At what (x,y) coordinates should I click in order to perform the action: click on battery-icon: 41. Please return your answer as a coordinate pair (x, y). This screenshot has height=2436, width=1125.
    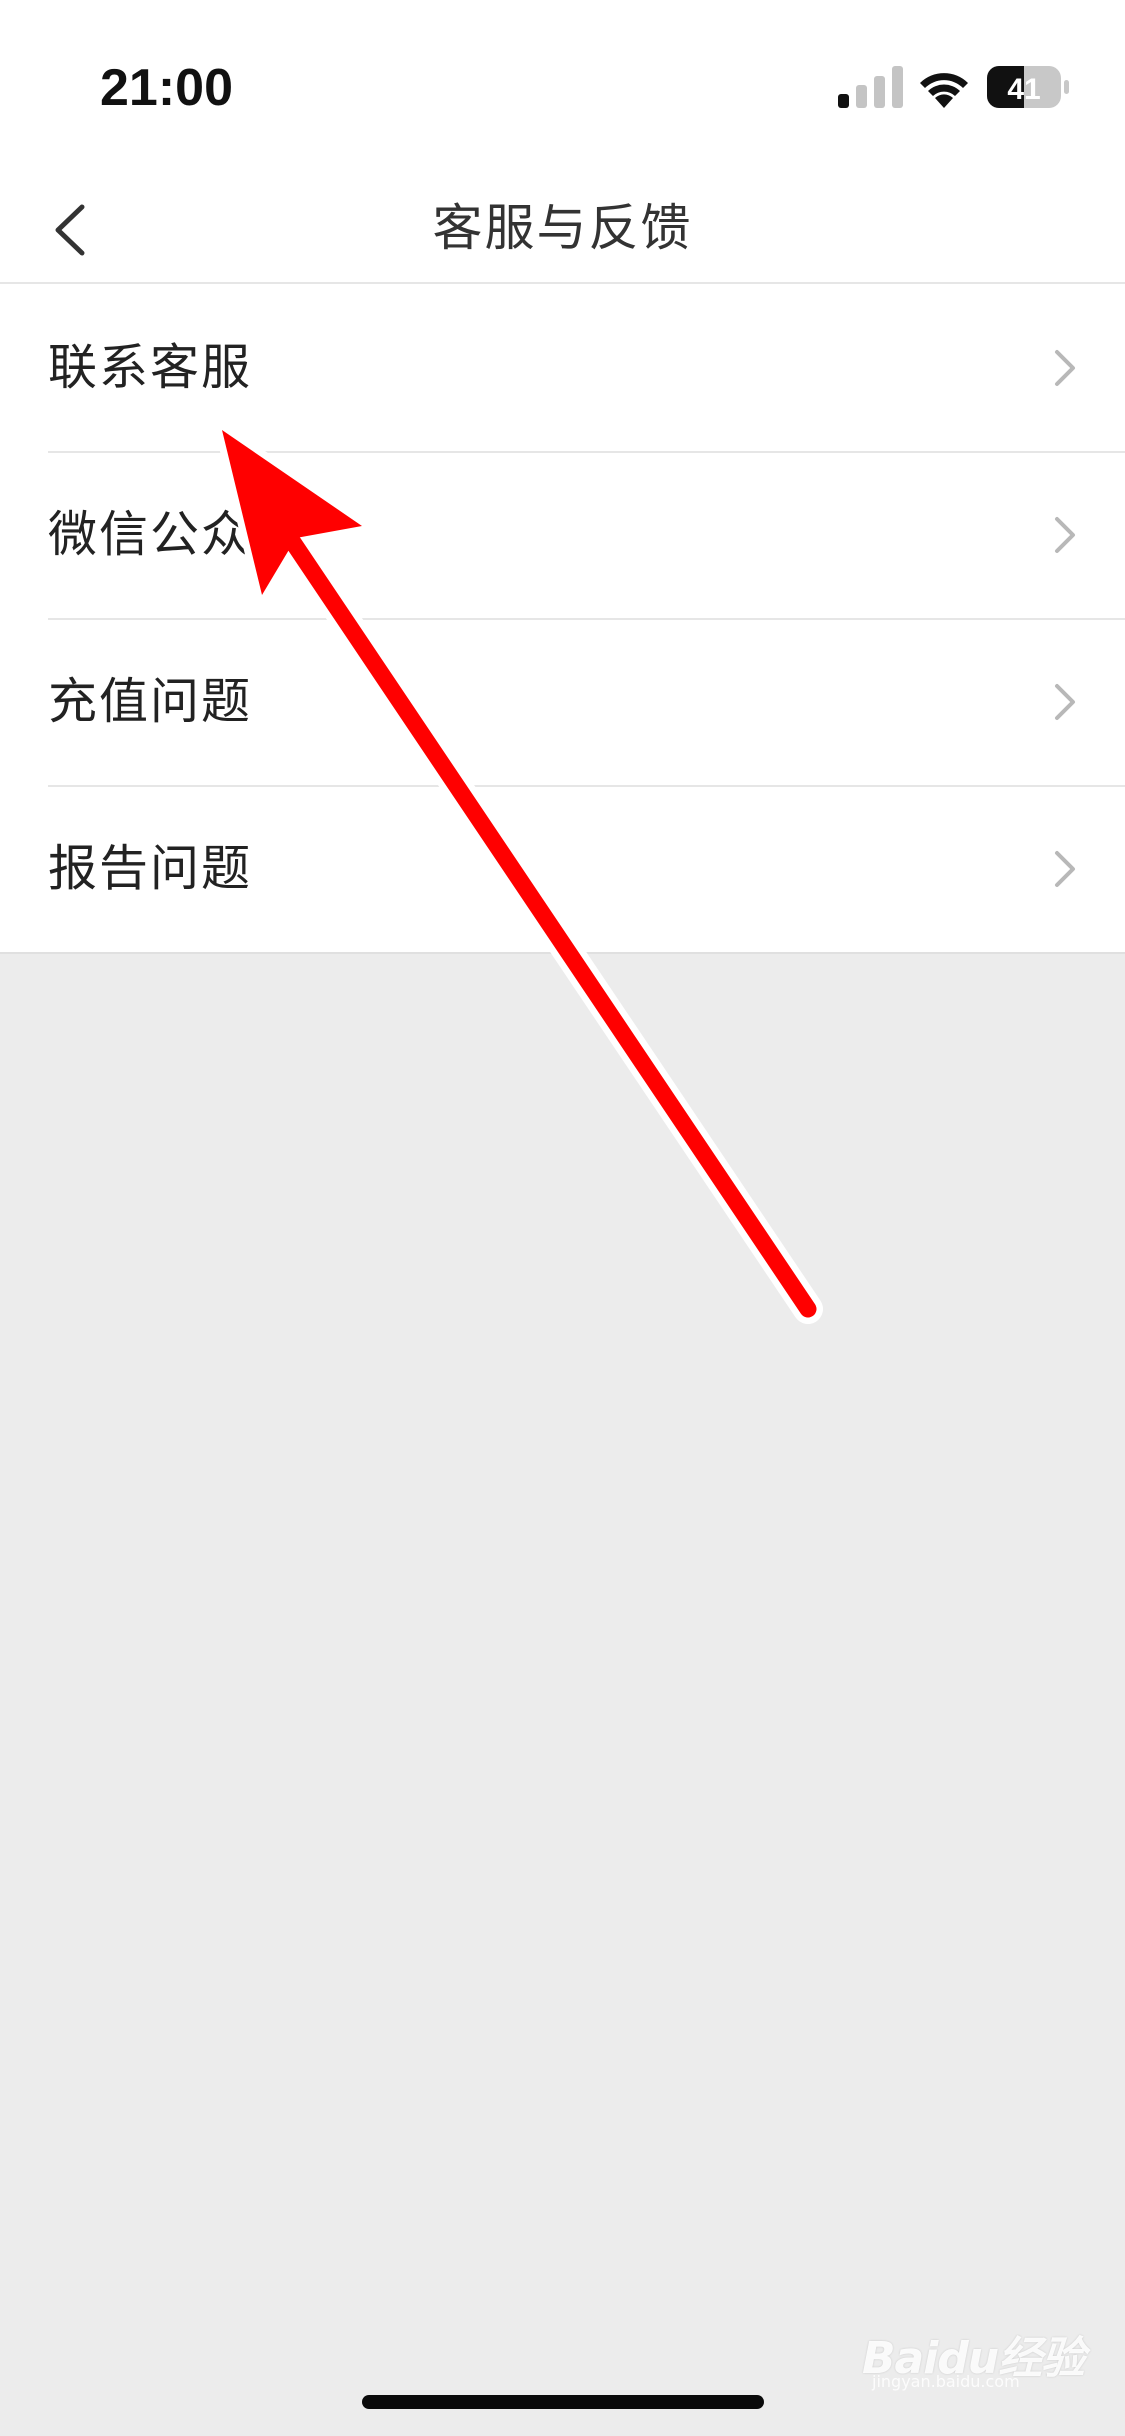
    Looking at the image, I should click on (1028, 87).